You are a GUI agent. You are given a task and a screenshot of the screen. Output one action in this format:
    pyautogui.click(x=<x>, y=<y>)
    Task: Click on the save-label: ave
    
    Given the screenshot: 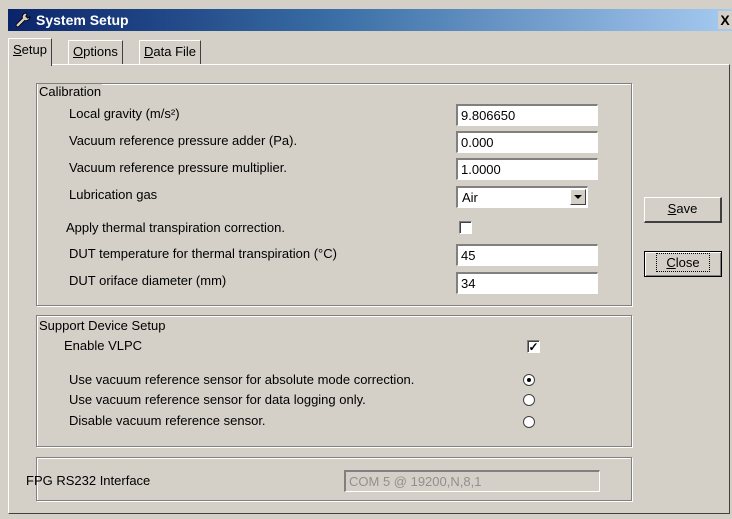 What is the action you would take?
    pyautogui.click(x=687, y=208)
    